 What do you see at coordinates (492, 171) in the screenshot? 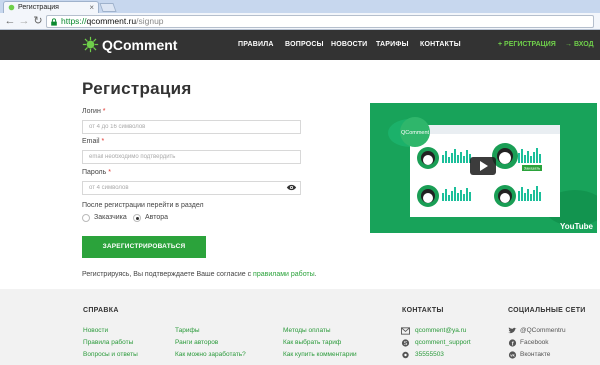
I see `video-illustration: QComment Заказать` at bounding box center [492, 171].